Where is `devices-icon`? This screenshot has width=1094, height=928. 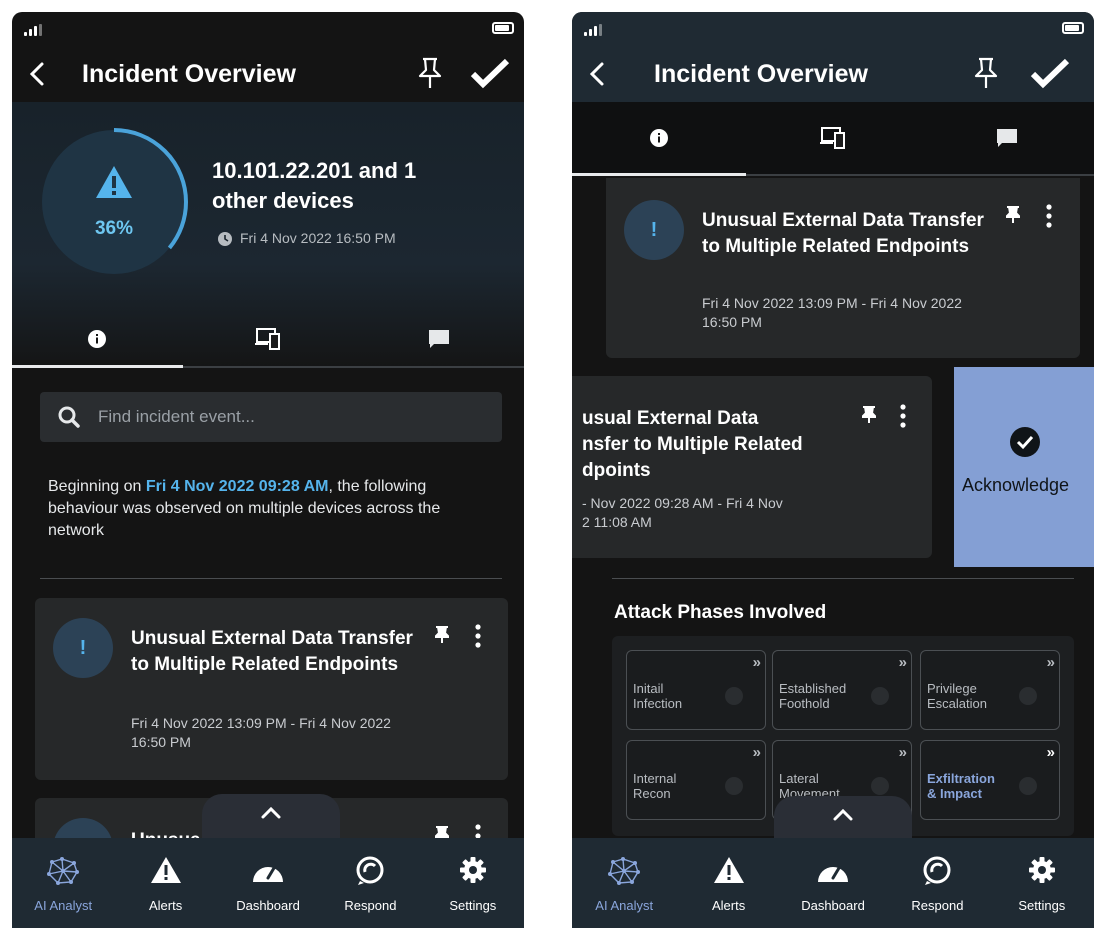
devices-icon is located at coordinates (267, 339).